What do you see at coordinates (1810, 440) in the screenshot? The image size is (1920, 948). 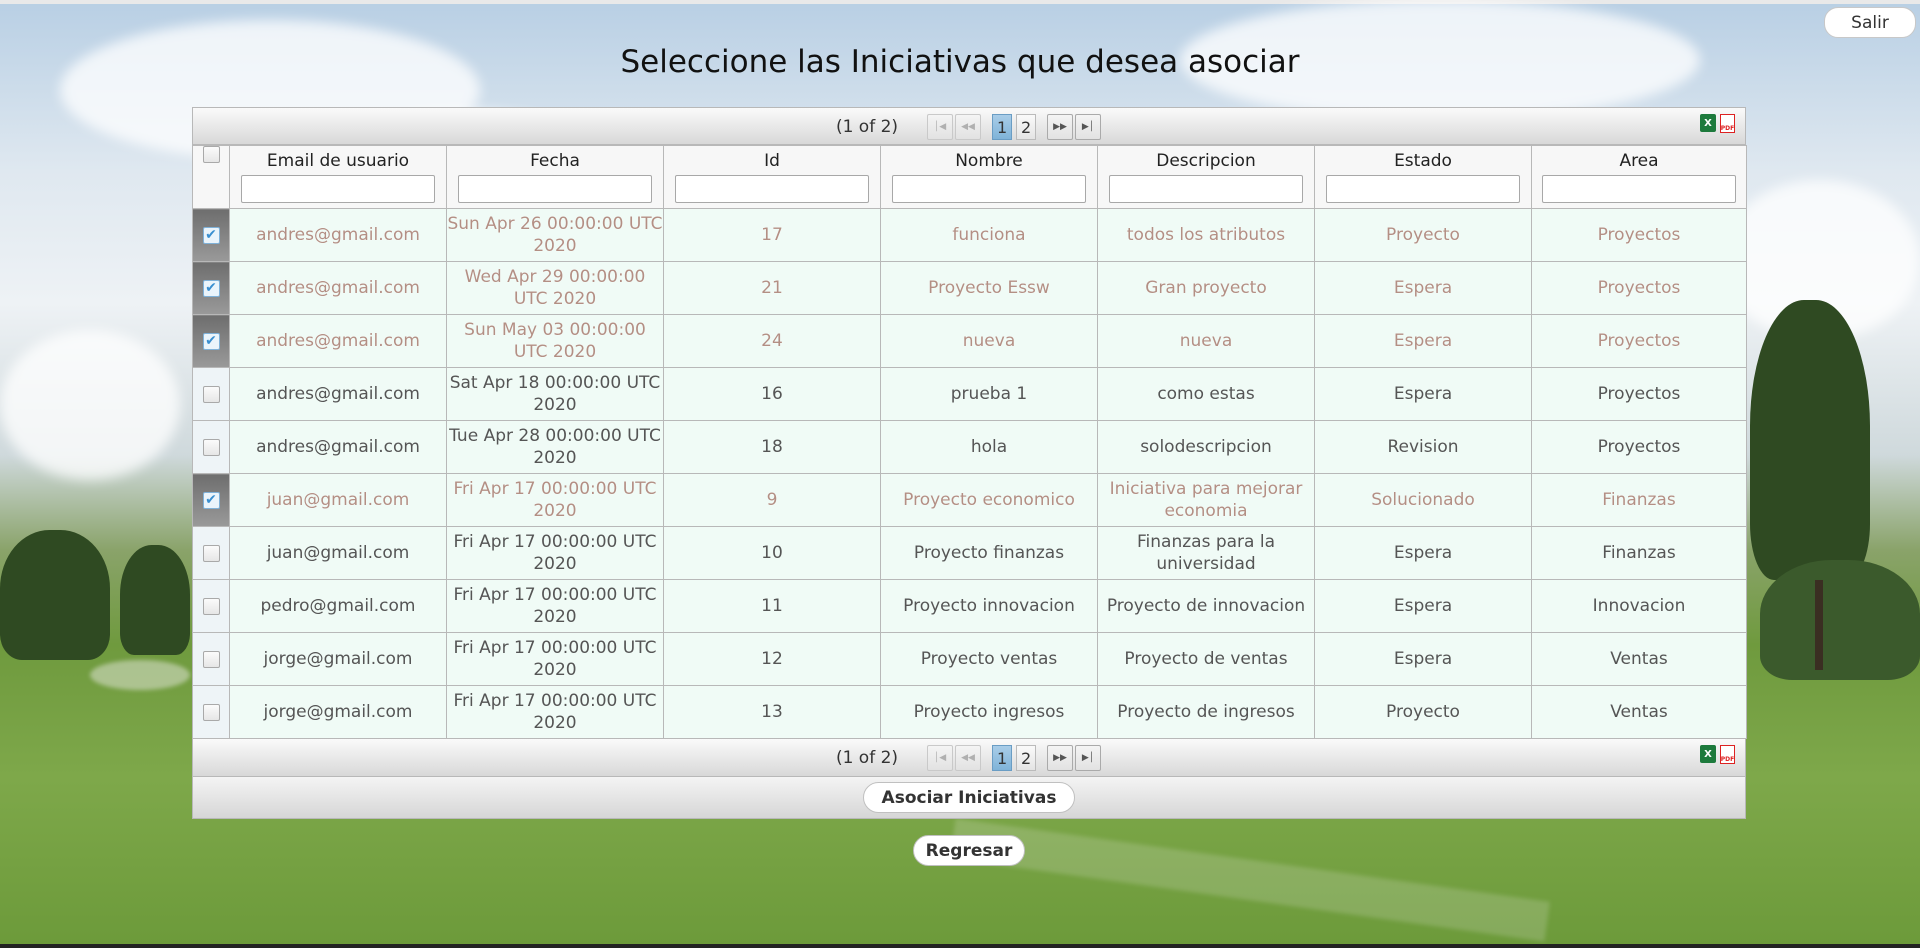 I see `background-tree` at bounding box center [1810, 440].